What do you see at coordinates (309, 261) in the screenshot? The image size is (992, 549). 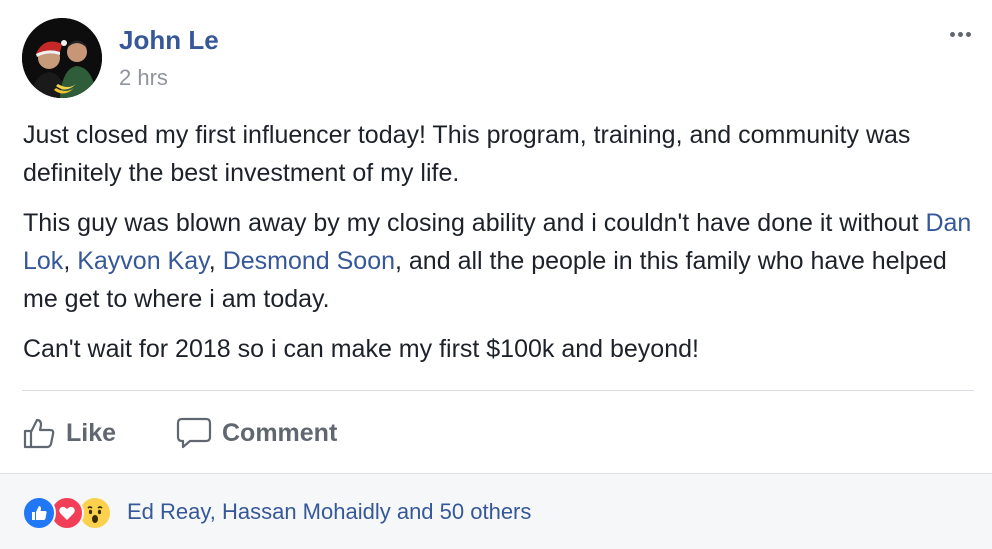 I see `mention-desmond-soon: Desmond Soon` at bounding box center [309, 261].